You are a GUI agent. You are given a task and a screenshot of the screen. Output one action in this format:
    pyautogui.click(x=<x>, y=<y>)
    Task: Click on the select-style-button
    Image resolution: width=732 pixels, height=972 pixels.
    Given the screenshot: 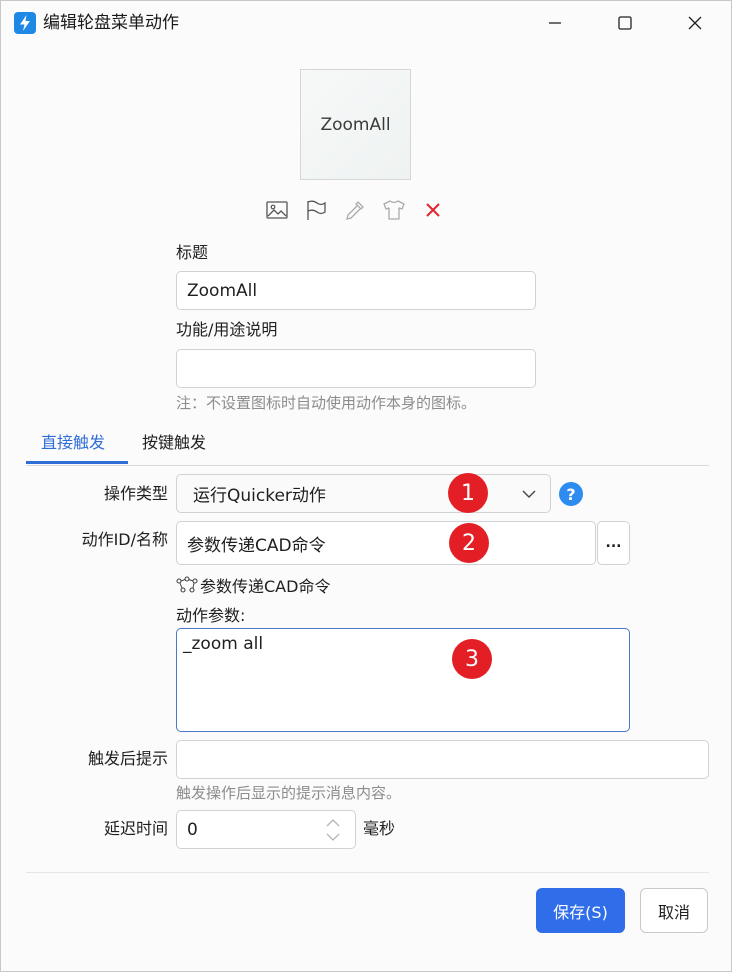 What is the action you would take?
    pyautogui.click(x=394, y=210)
    